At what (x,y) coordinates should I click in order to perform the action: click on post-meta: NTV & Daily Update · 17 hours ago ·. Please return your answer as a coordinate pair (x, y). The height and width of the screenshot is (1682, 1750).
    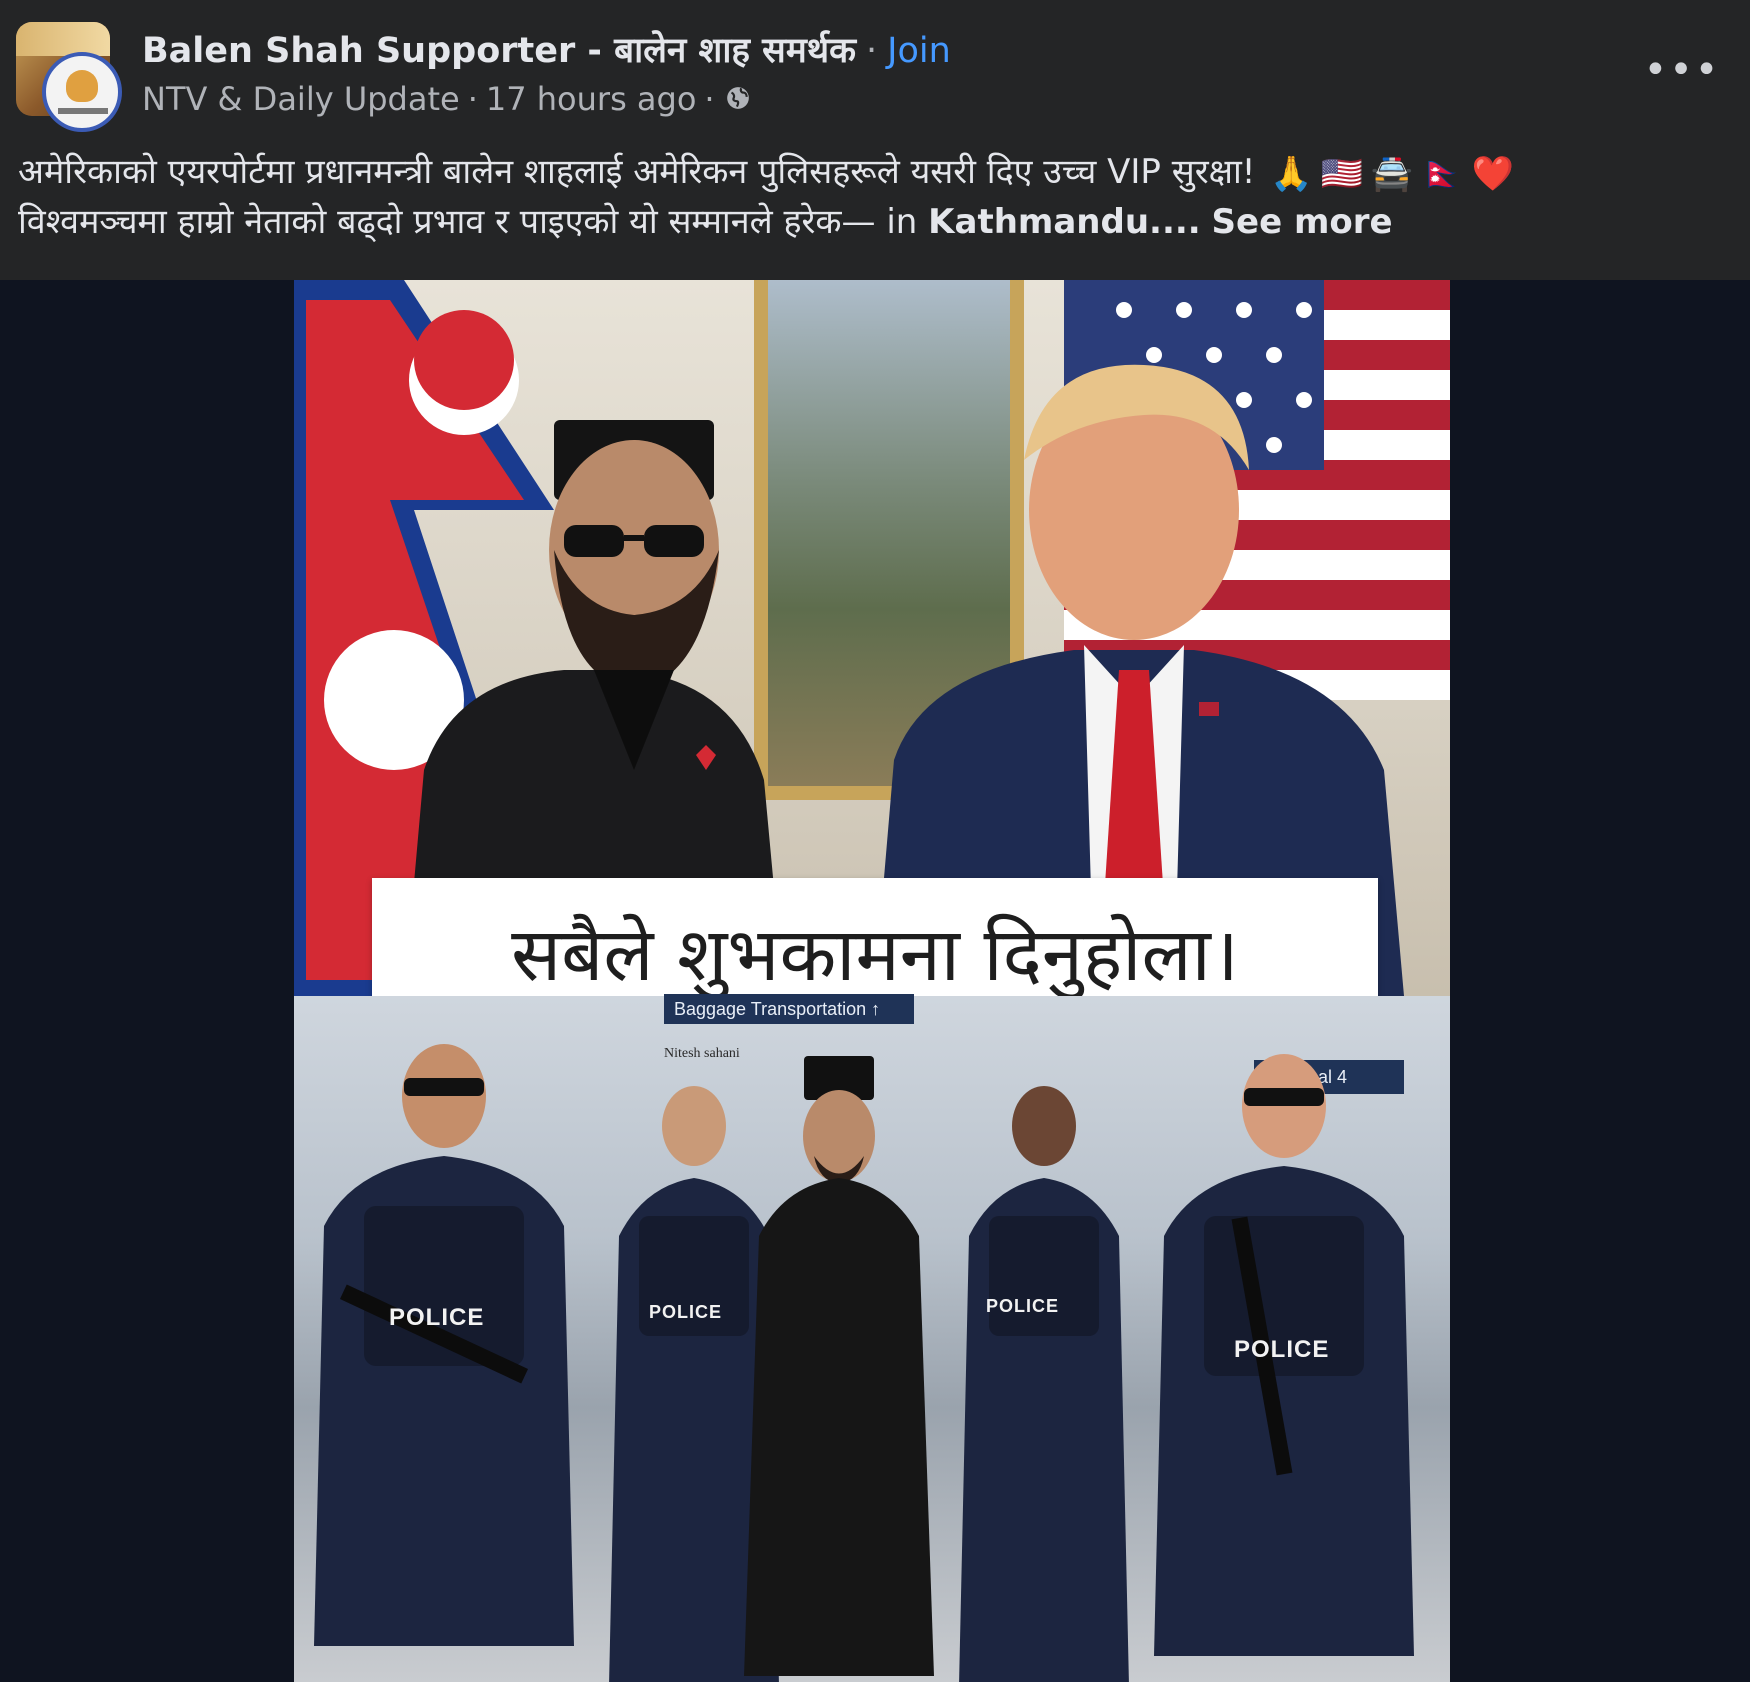
    Looking at the image, I should click on (446, 102).